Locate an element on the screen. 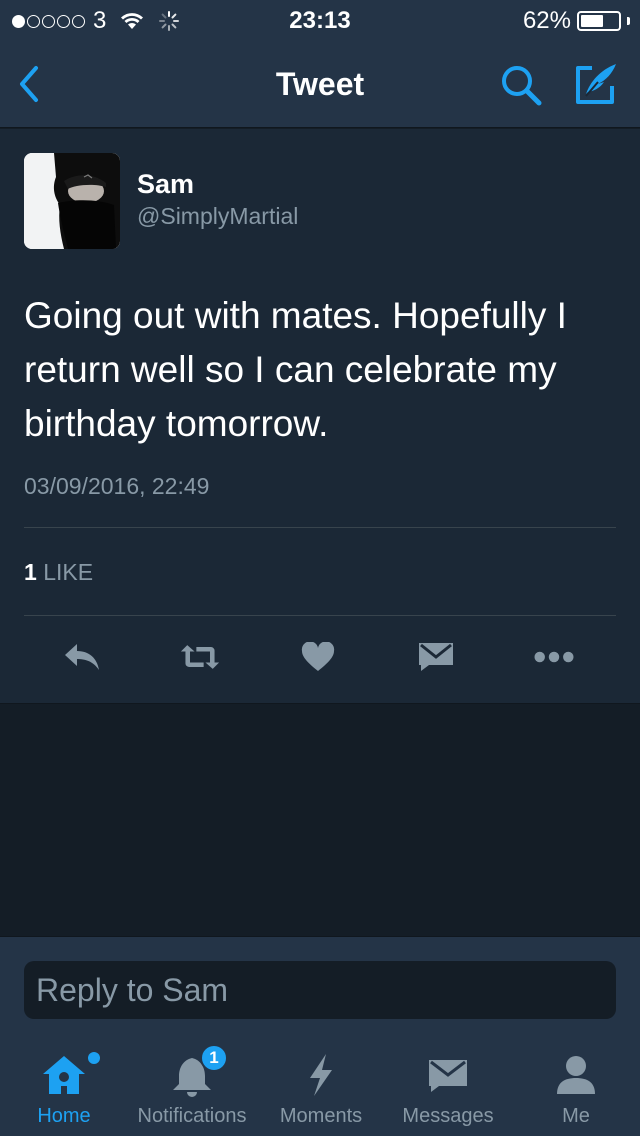  compose-tweet-icon is located at coordinates (596, 84).